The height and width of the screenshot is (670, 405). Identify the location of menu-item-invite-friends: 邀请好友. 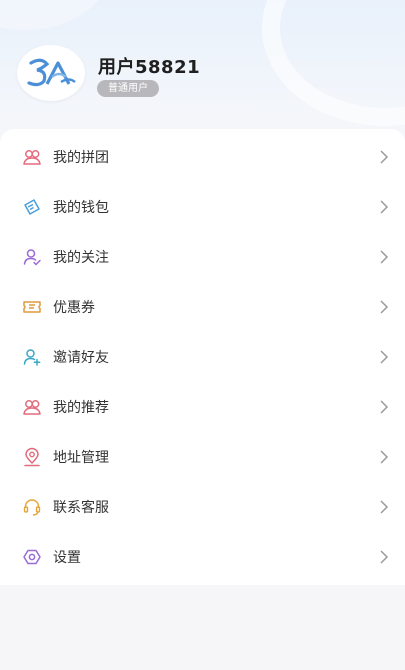
(202, 357).